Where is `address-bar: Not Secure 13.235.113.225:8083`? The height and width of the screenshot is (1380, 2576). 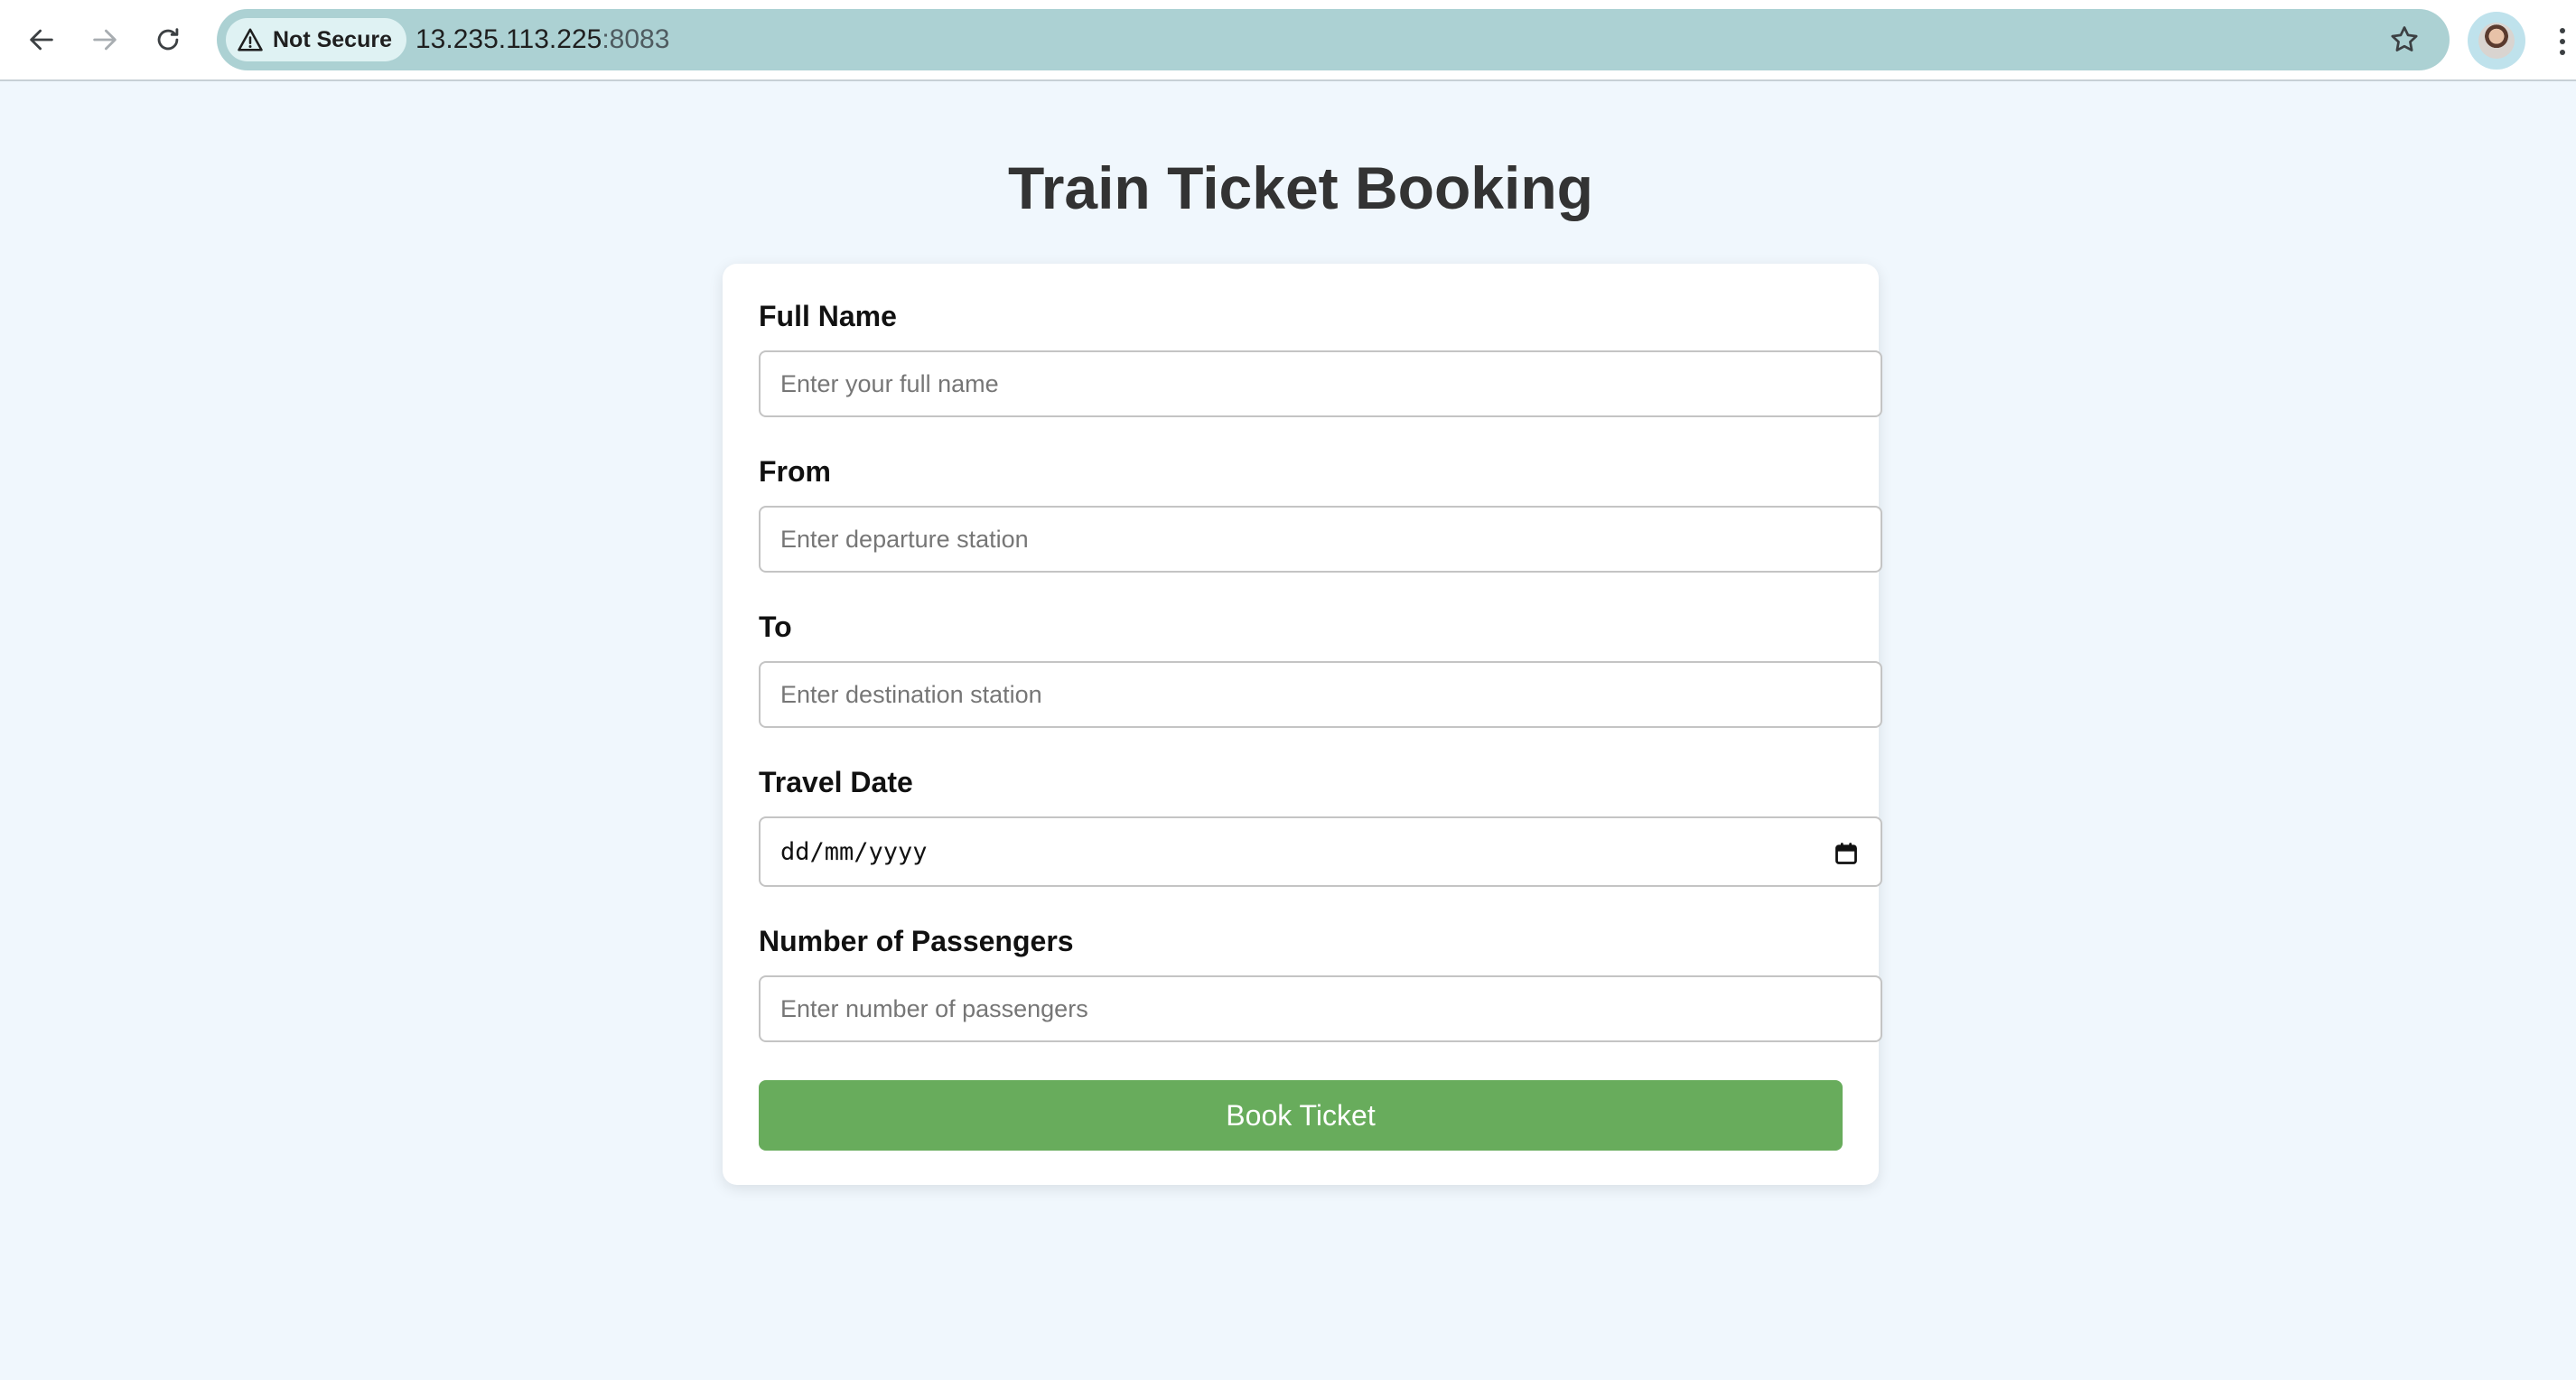 address-bar: Not Secure 13.235.113.225:8083 is located at coordinates (1333, 39).